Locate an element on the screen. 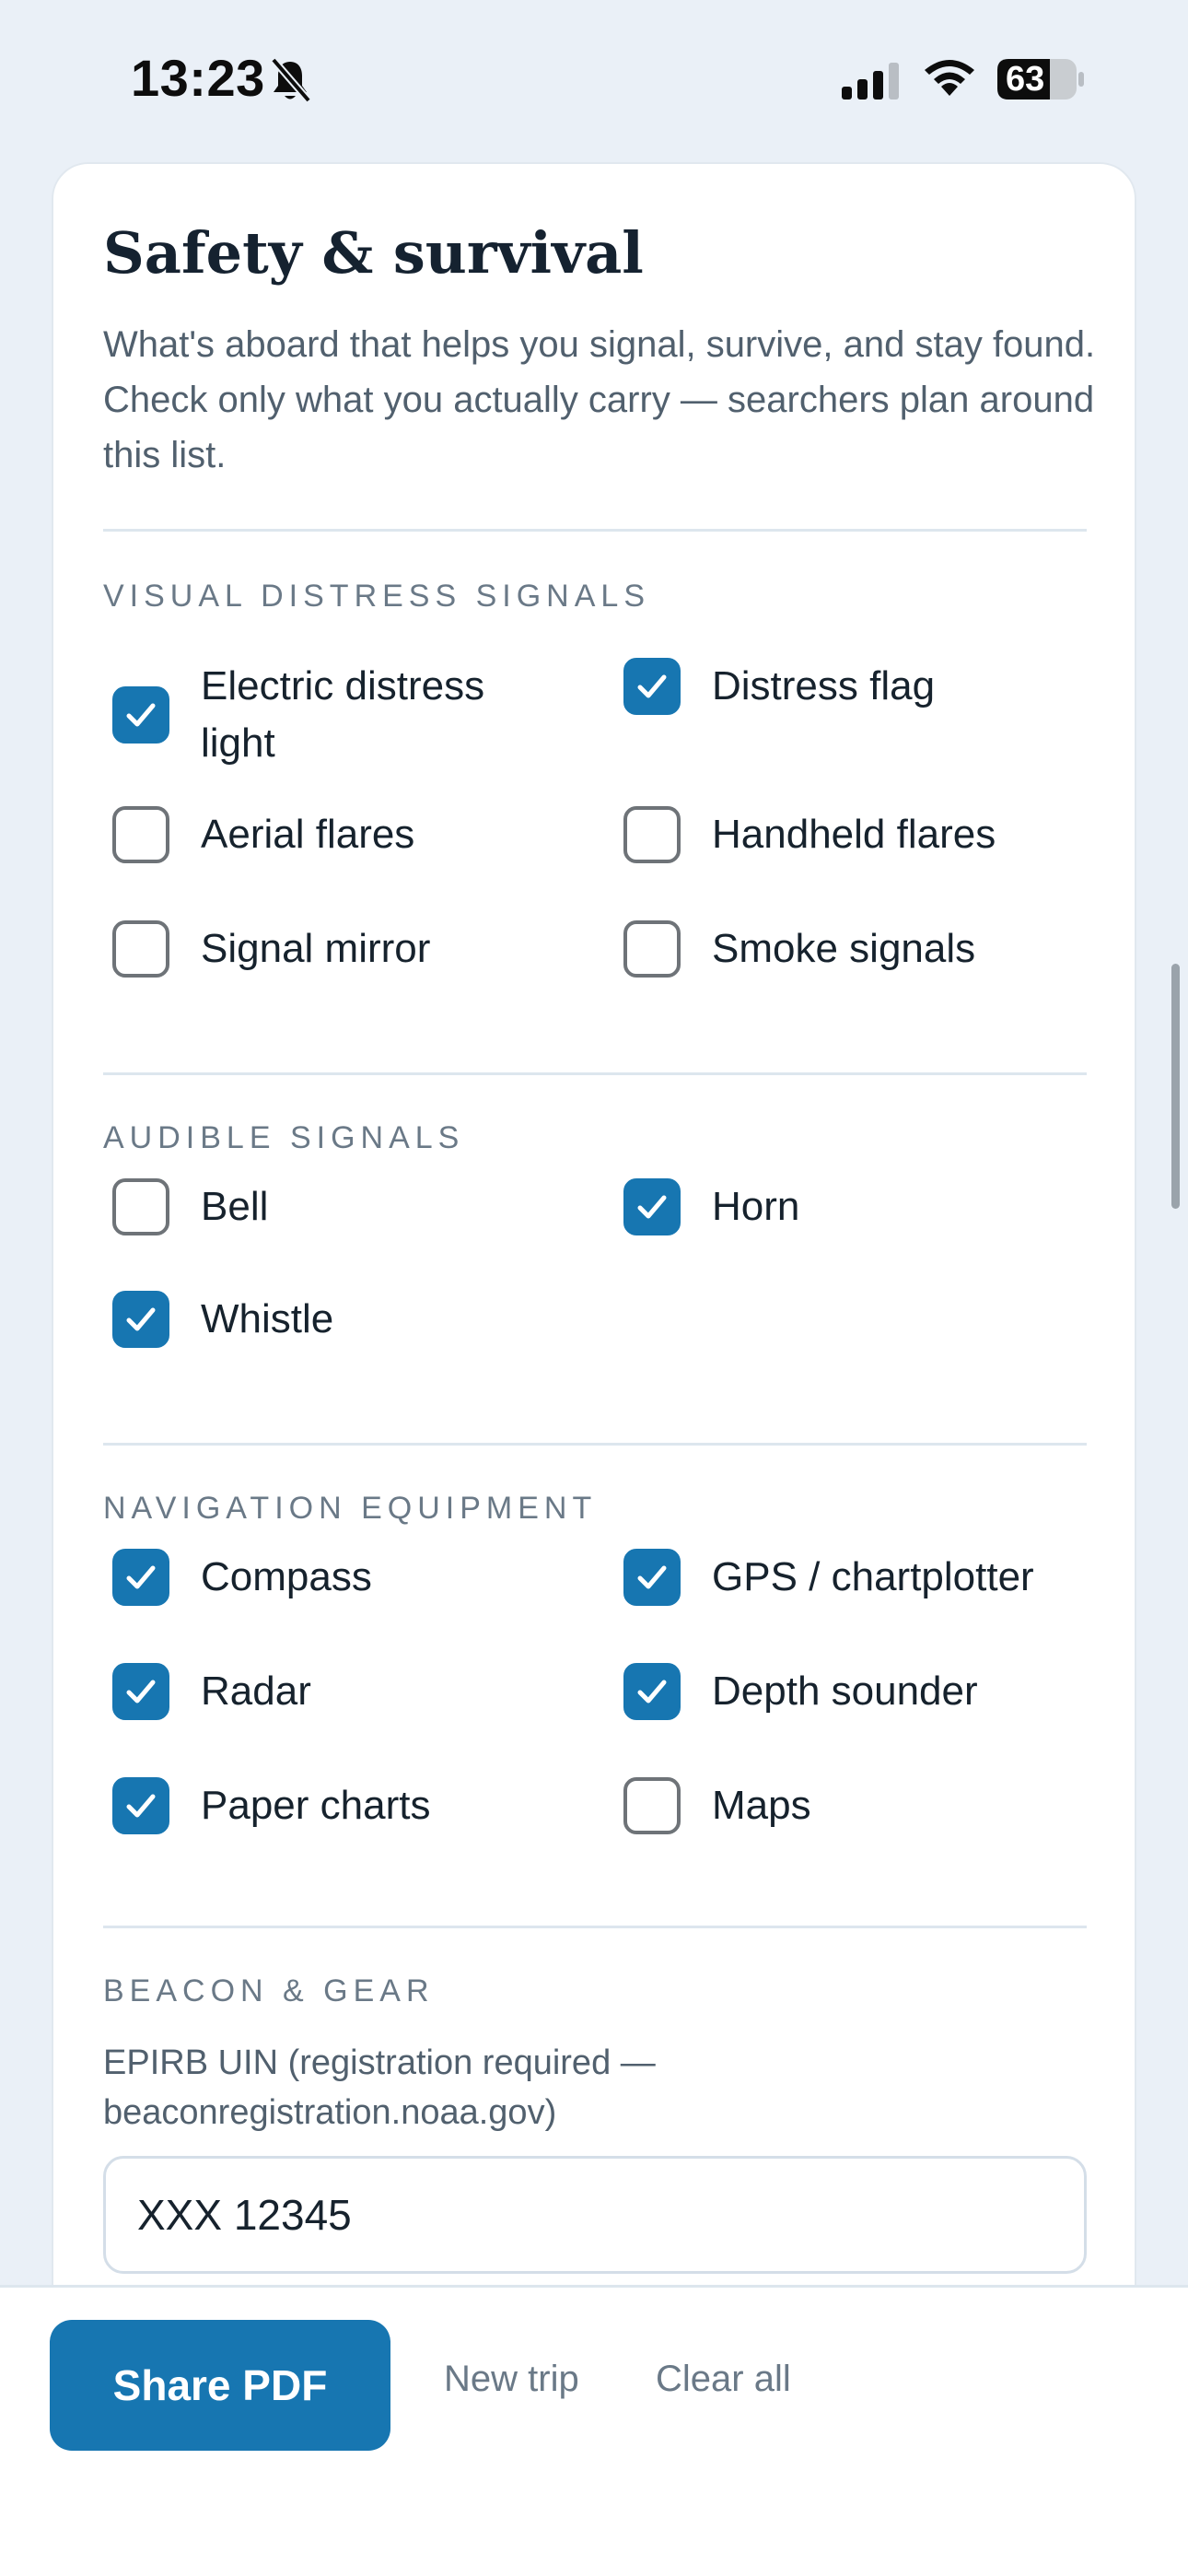  checkbox-label: Handheld flares is located at coordinates (854, 834).